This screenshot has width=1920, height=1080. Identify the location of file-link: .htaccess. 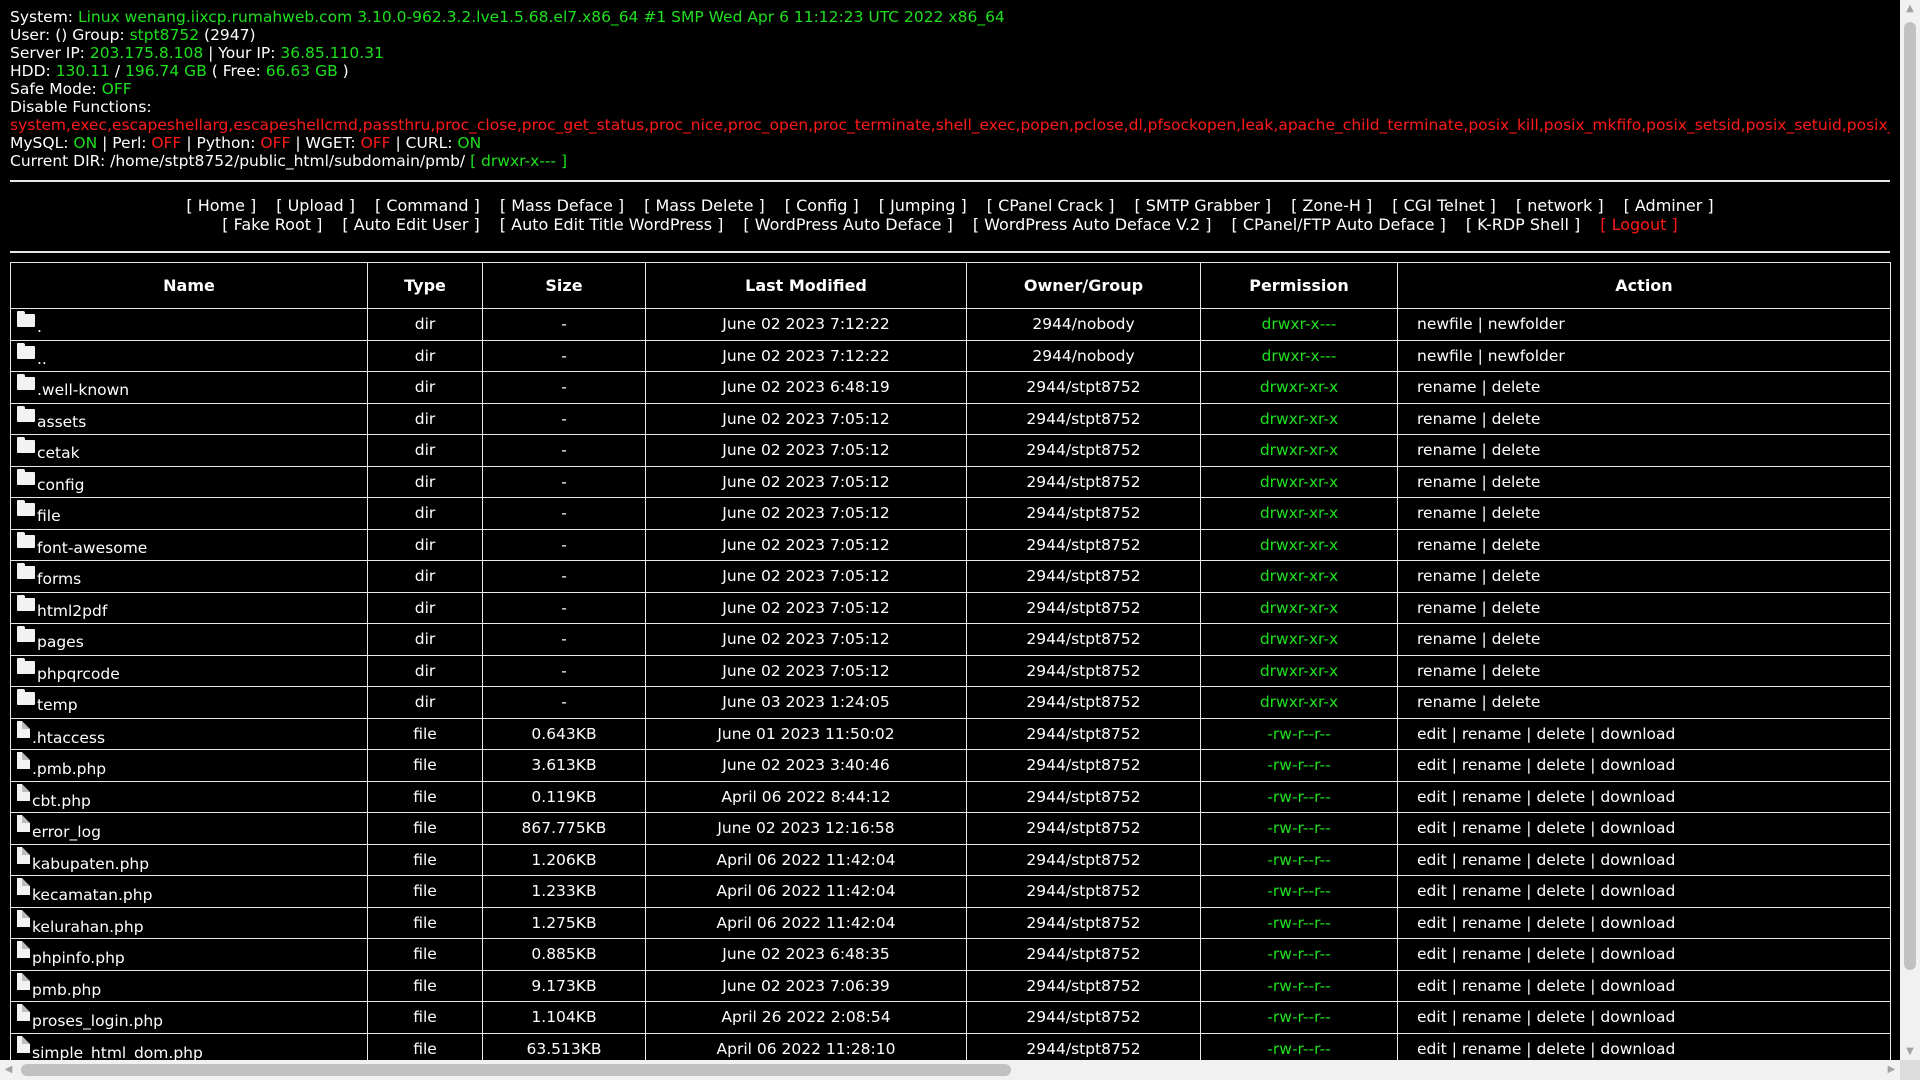
(68, 738).